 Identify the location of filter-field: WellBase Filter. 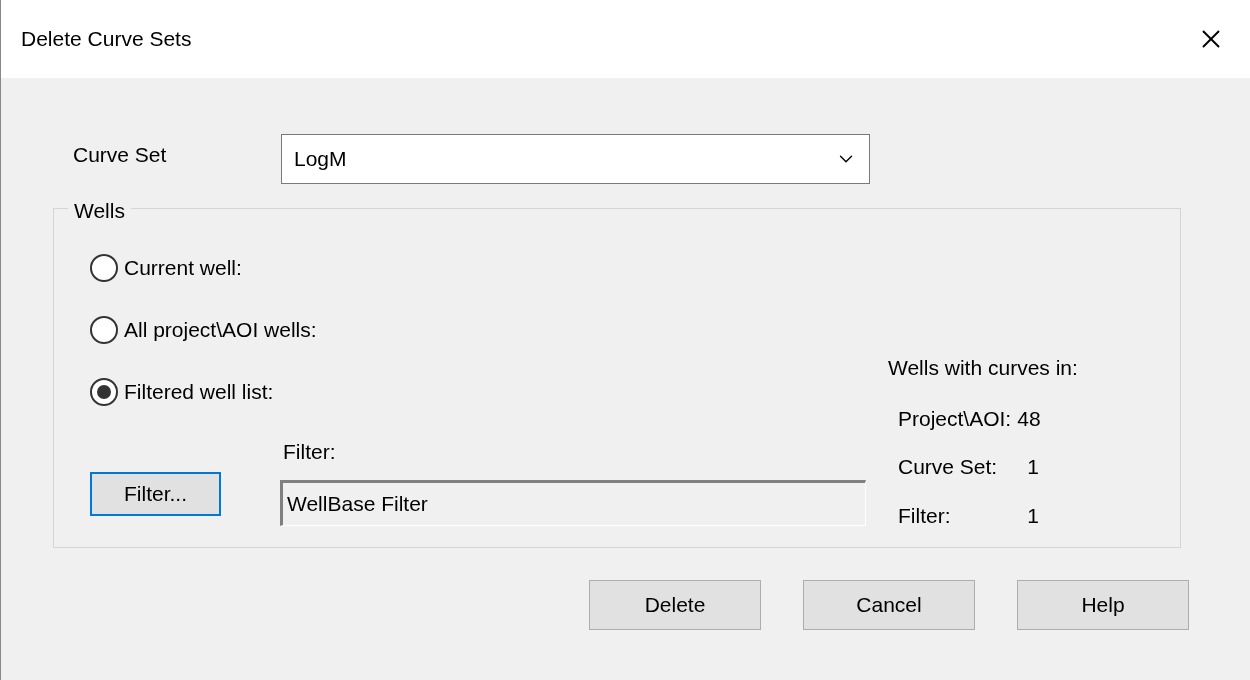
(573, 502).